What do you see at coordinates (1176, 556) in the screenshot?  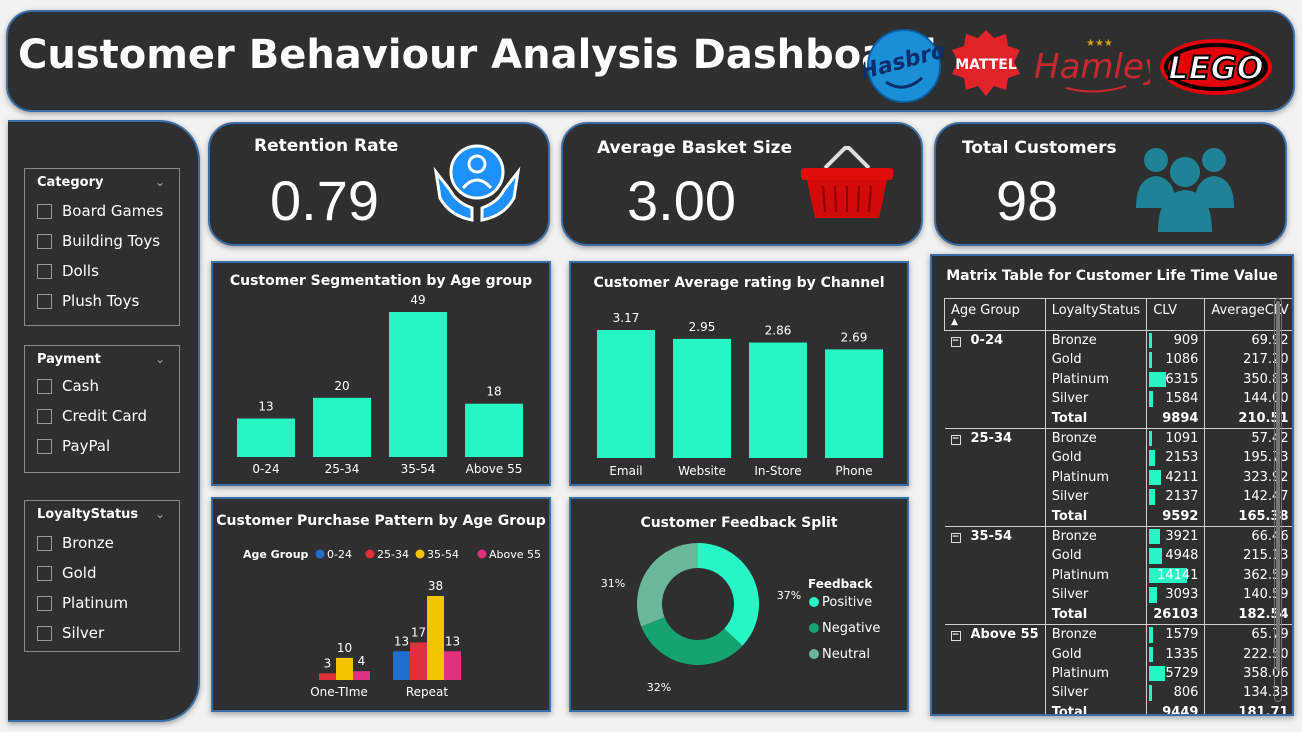 I see `clv-cell: 4948` at bounding box center [1176, 556].